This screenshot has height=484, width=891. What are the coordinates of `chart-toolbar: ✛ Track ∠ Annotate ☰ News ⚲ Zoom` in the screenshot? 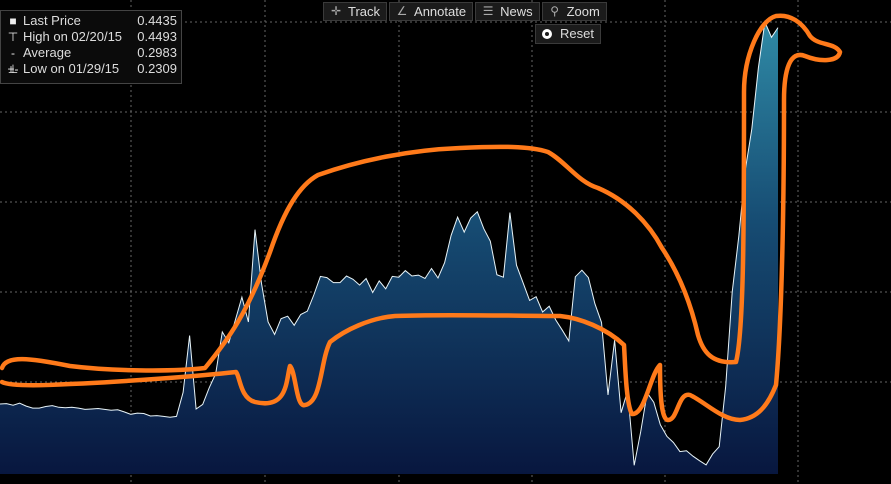 It's located at (465, 11).